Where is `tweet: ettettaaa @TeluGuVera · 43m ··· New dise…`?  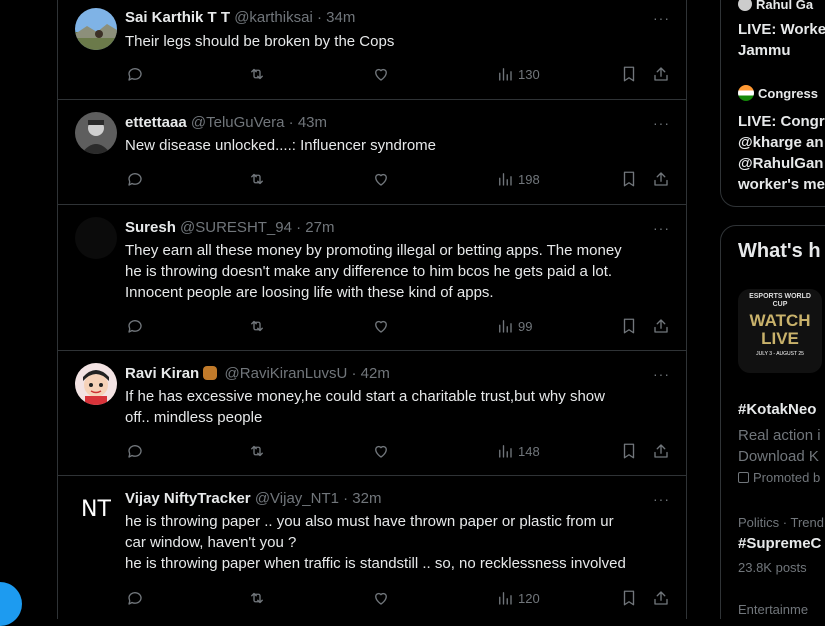 tweet: ettettaaa @TeluGuVera · 43m ··· New dise… is located at coordinates (372, 152).